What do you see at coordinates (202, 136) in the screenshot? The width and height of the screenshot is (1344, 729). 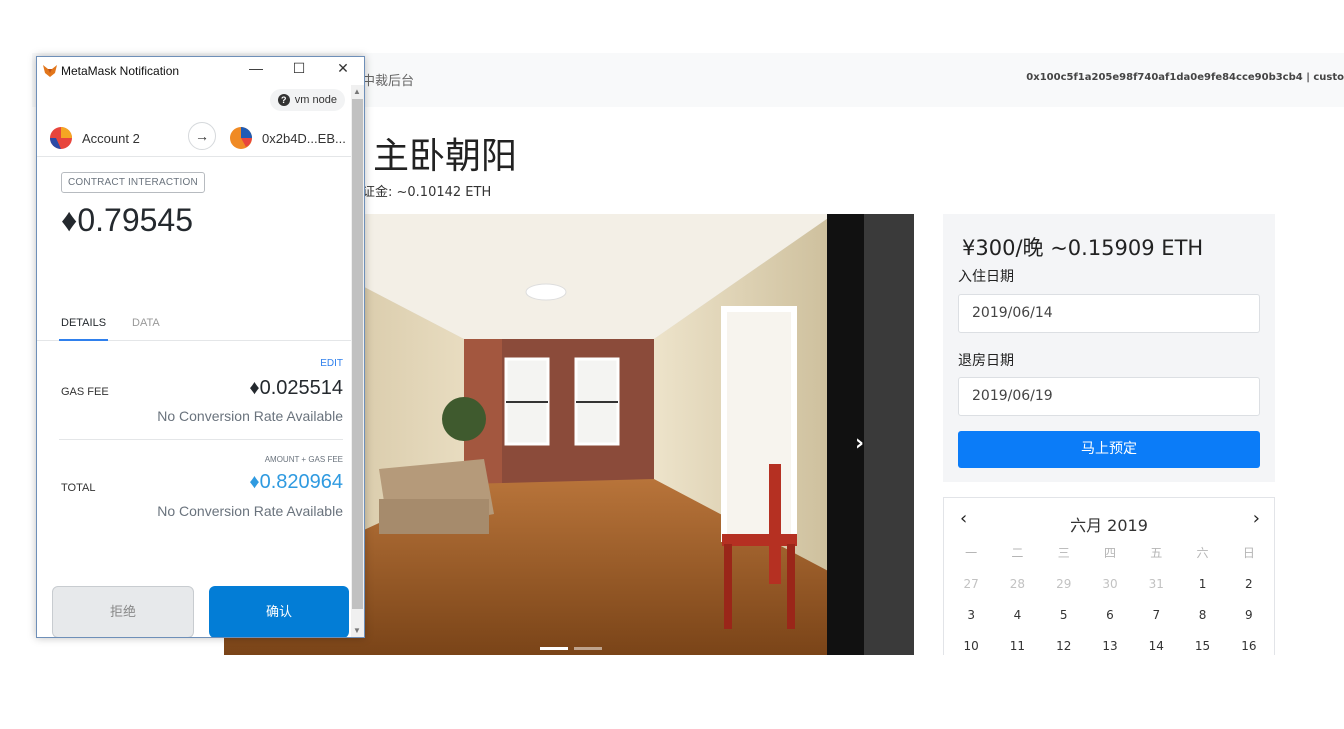 I see `arrow-right-icon: →` at bounding box center [202, 136].